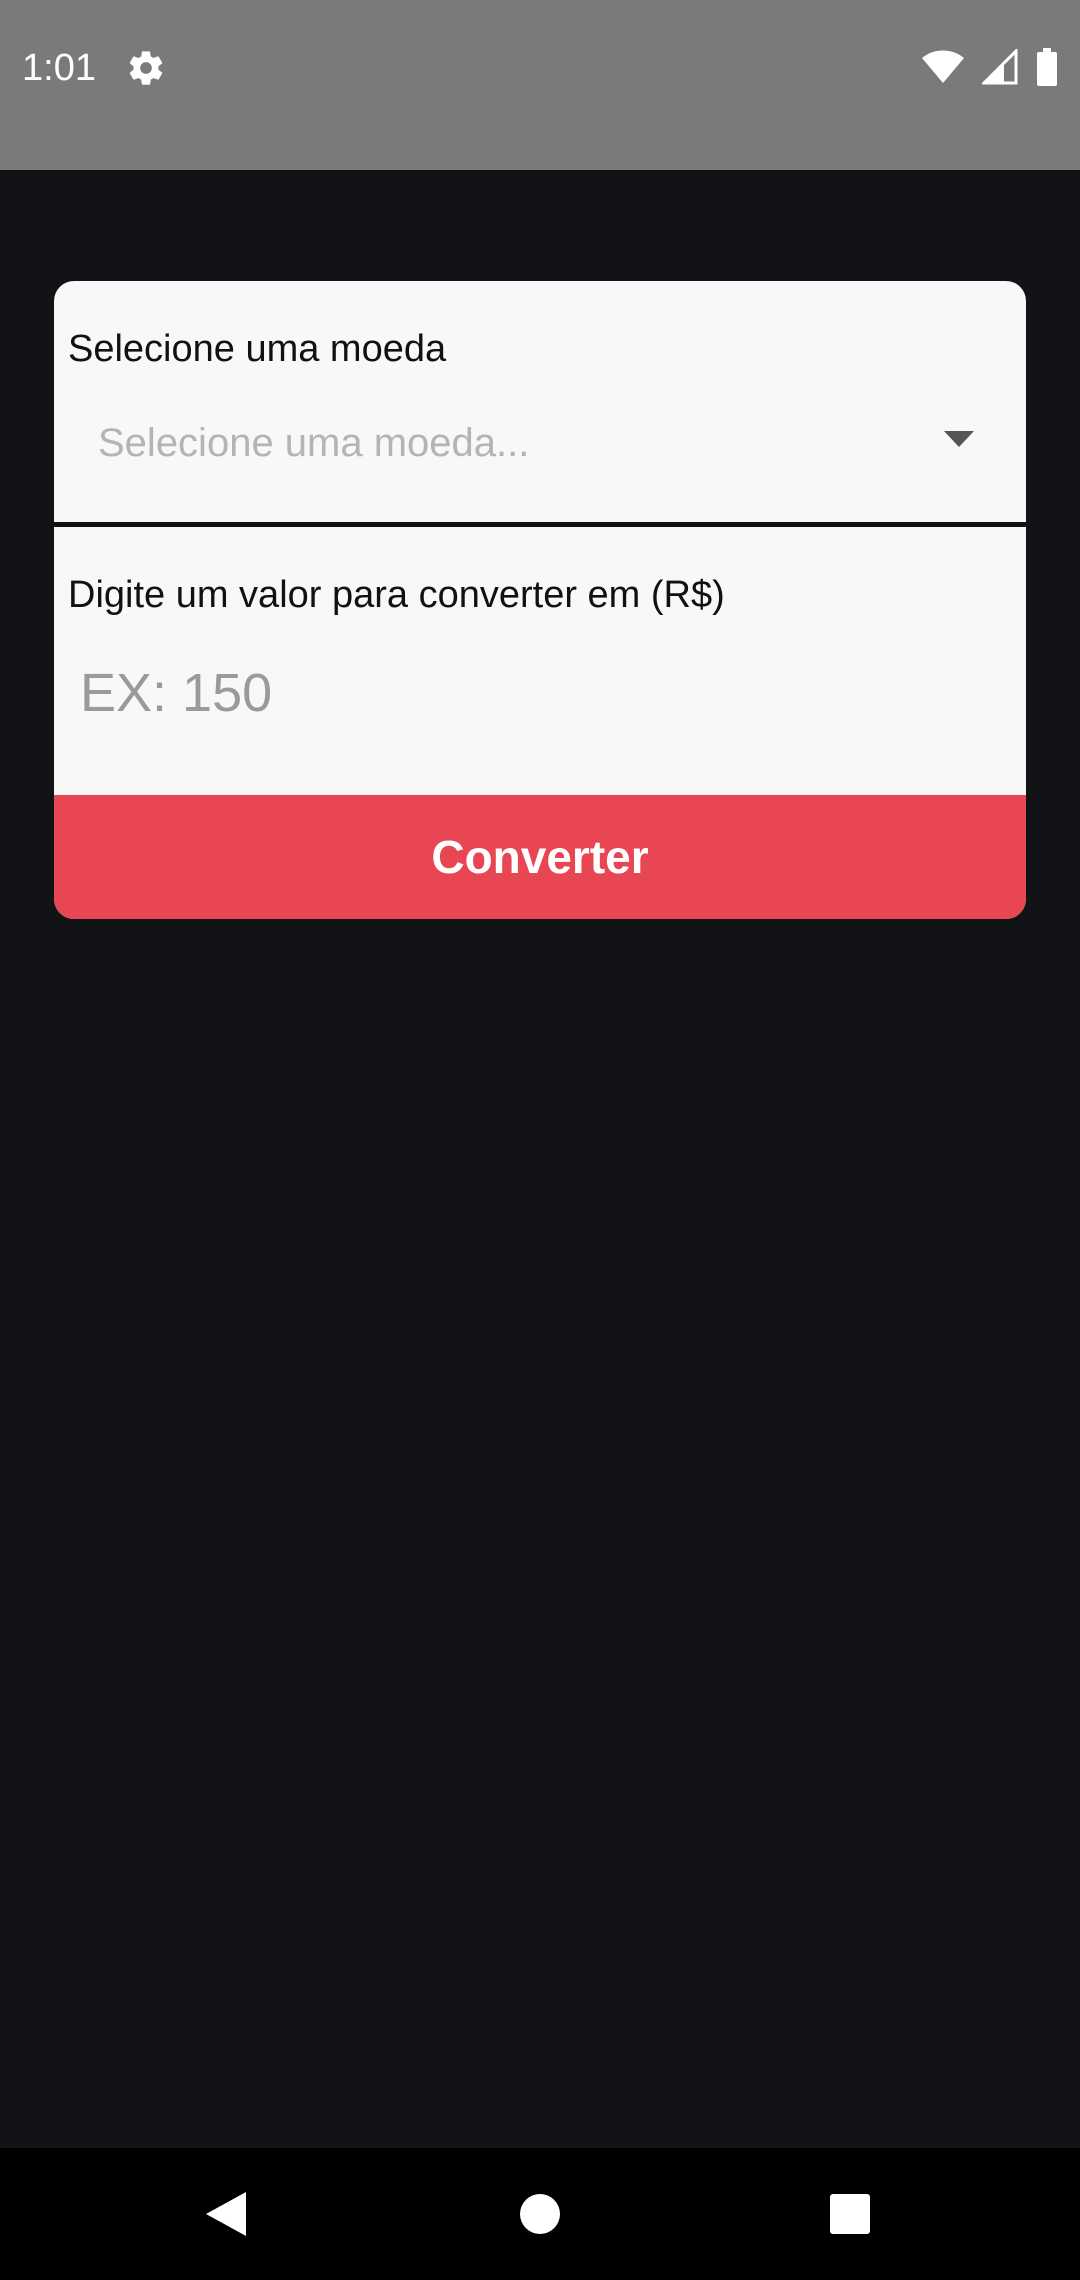 The width and height of the screenshot is (1080, 2280). Describe the element at coordinates (533, 693) in the screenshot. I see `value-input` at that location.